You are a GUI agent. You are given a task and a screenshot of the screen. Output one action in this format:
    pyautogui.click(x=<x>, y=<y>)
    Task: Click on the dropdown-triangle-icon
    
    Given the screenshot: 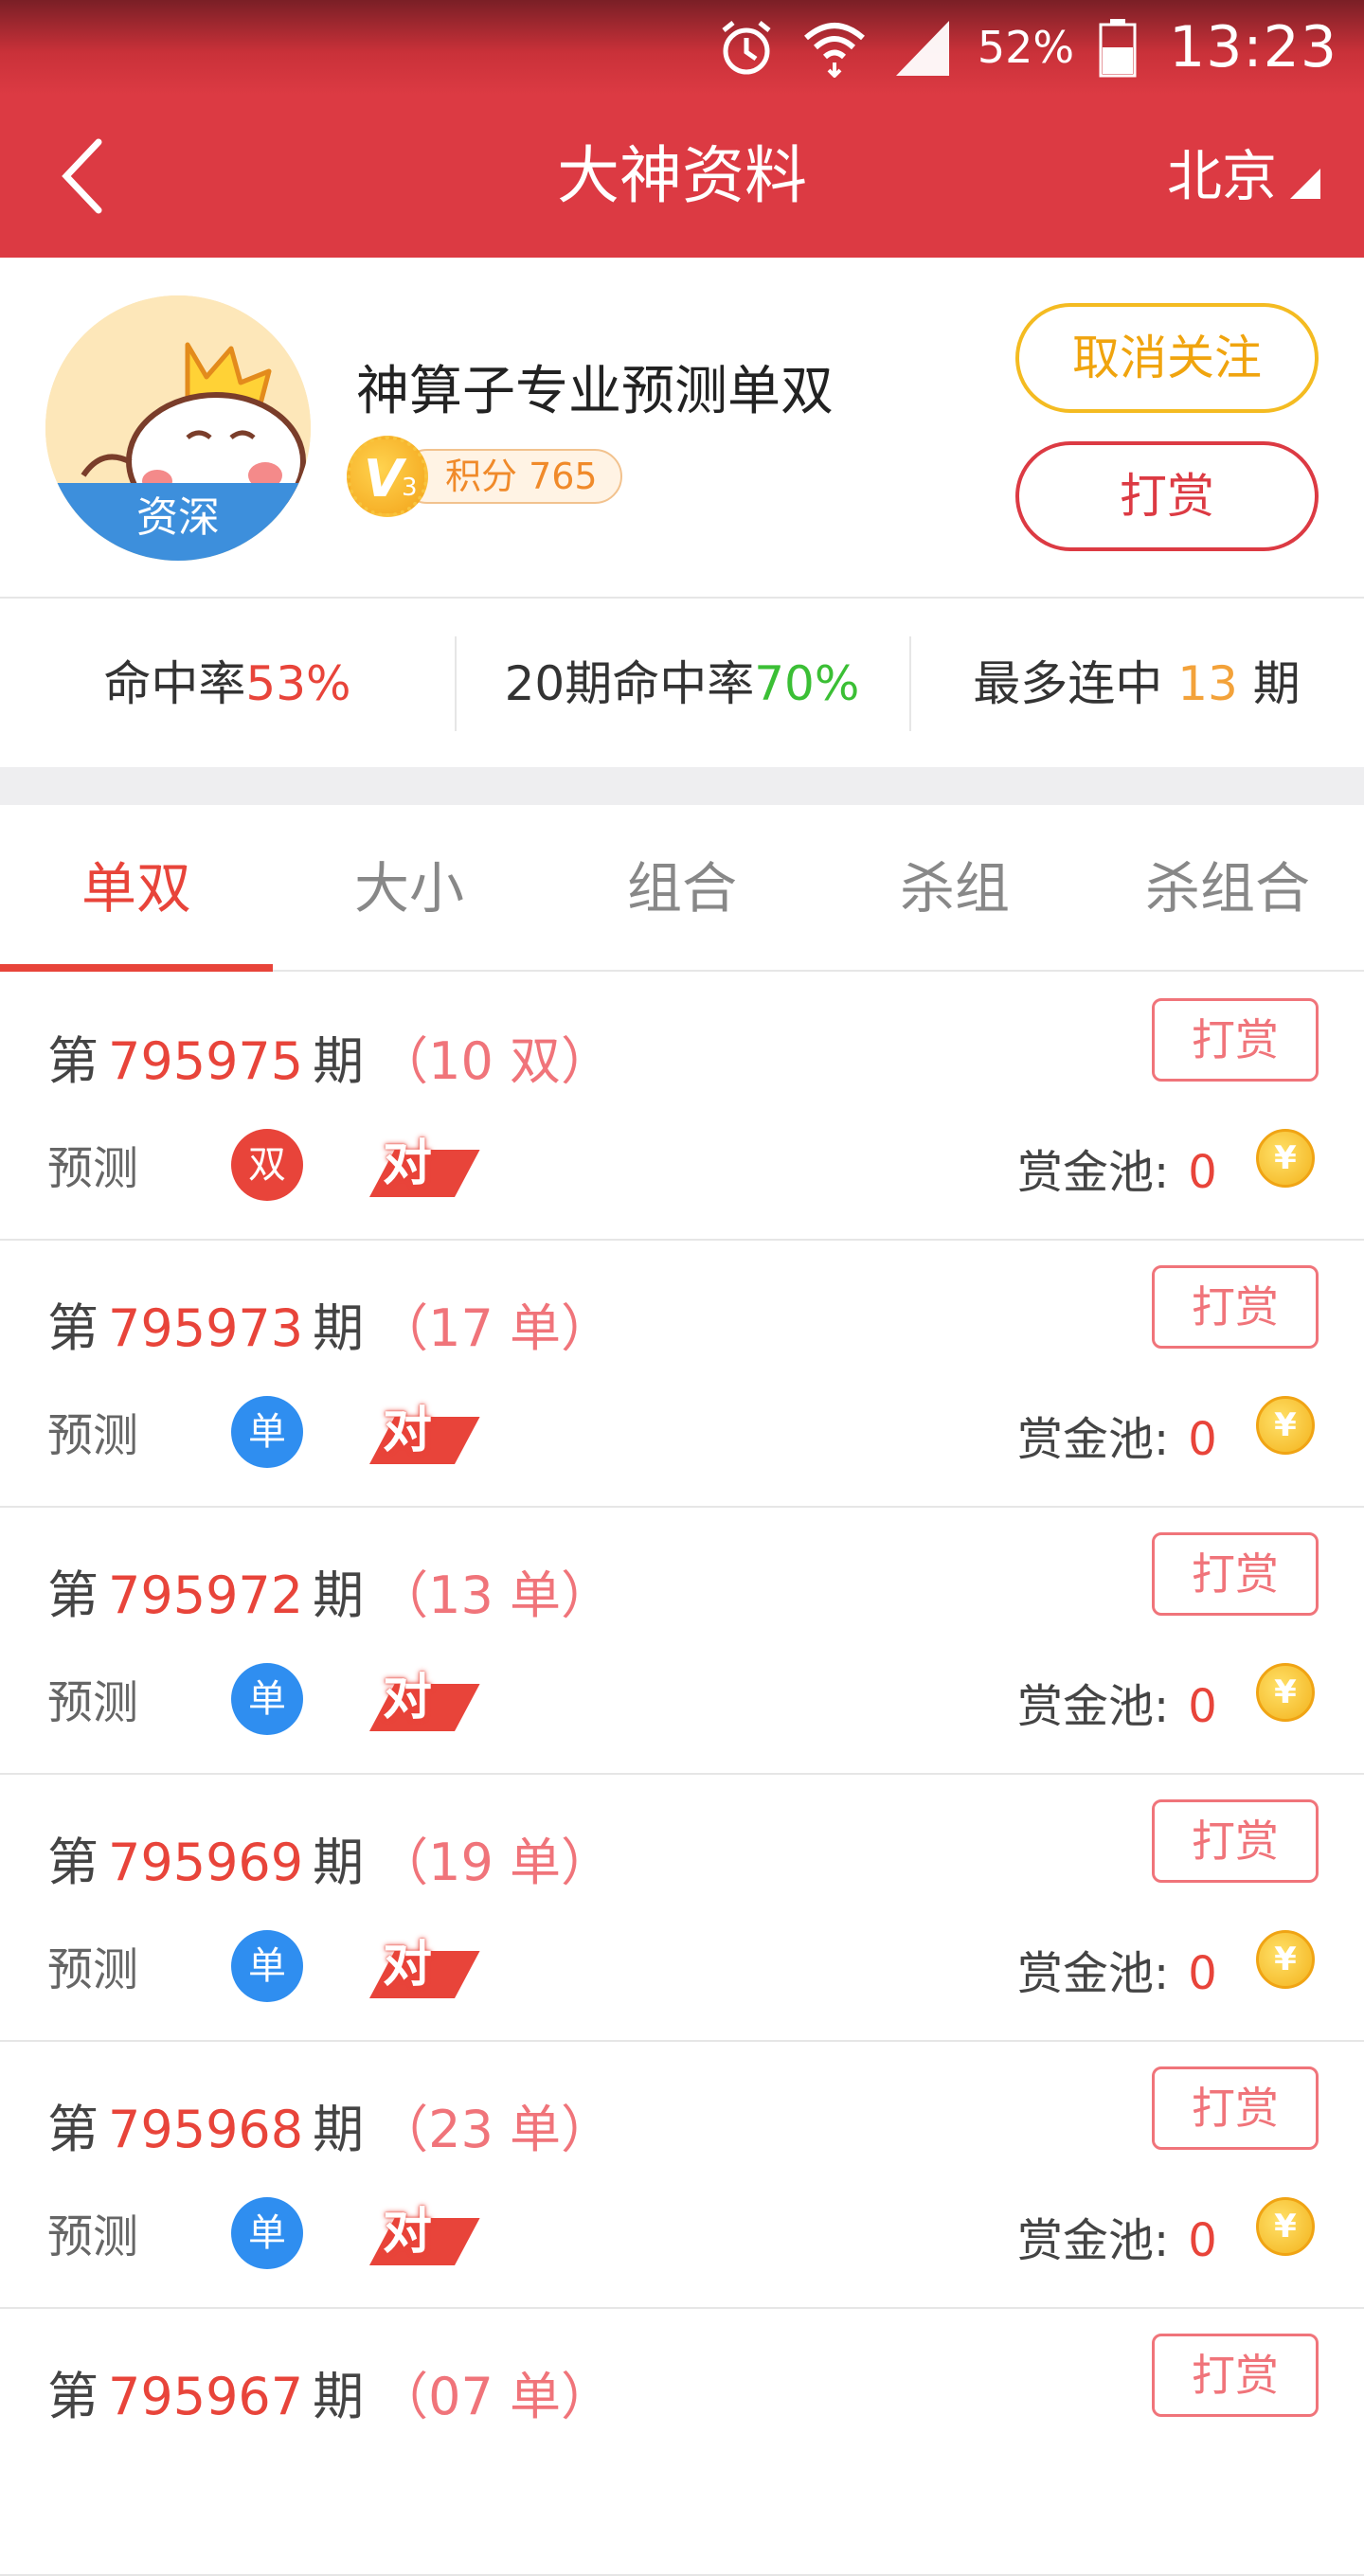 What is the action you would take?
    pyautogui.click(x=1305, y=184)
    